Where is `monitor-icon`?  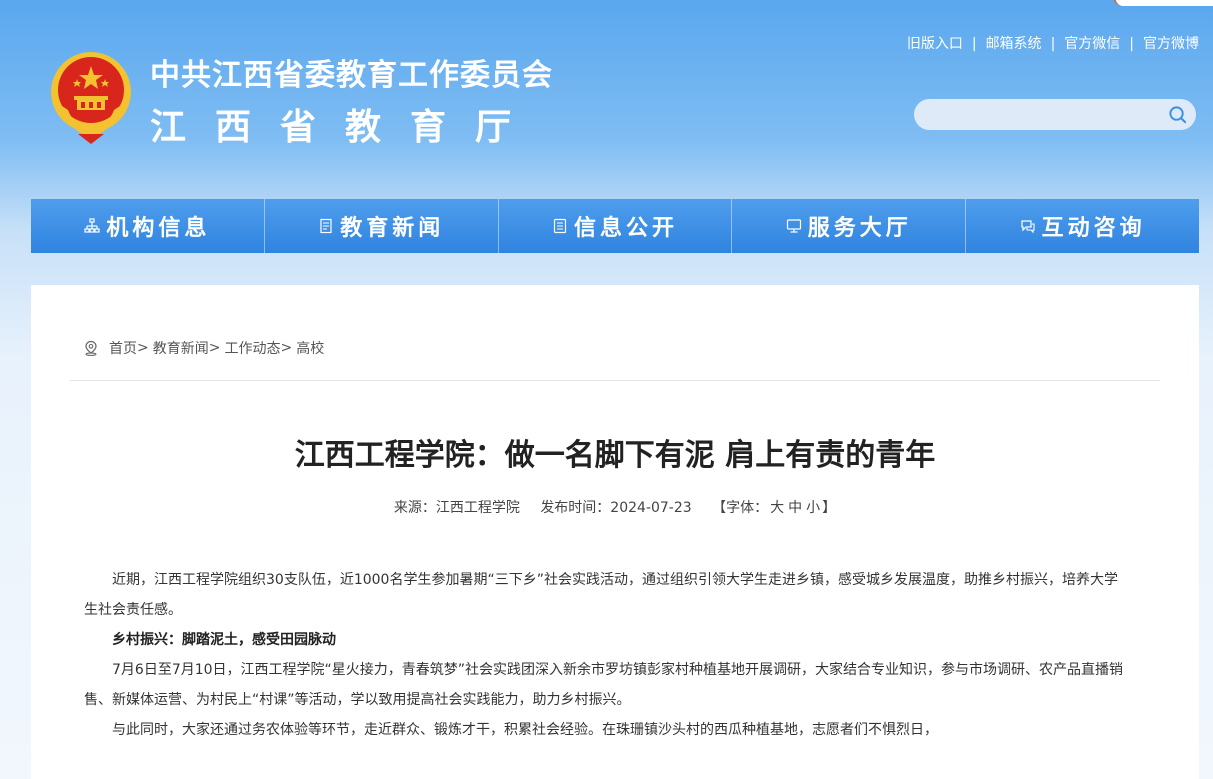 monitor-icon is located at coordinates (793, 226).